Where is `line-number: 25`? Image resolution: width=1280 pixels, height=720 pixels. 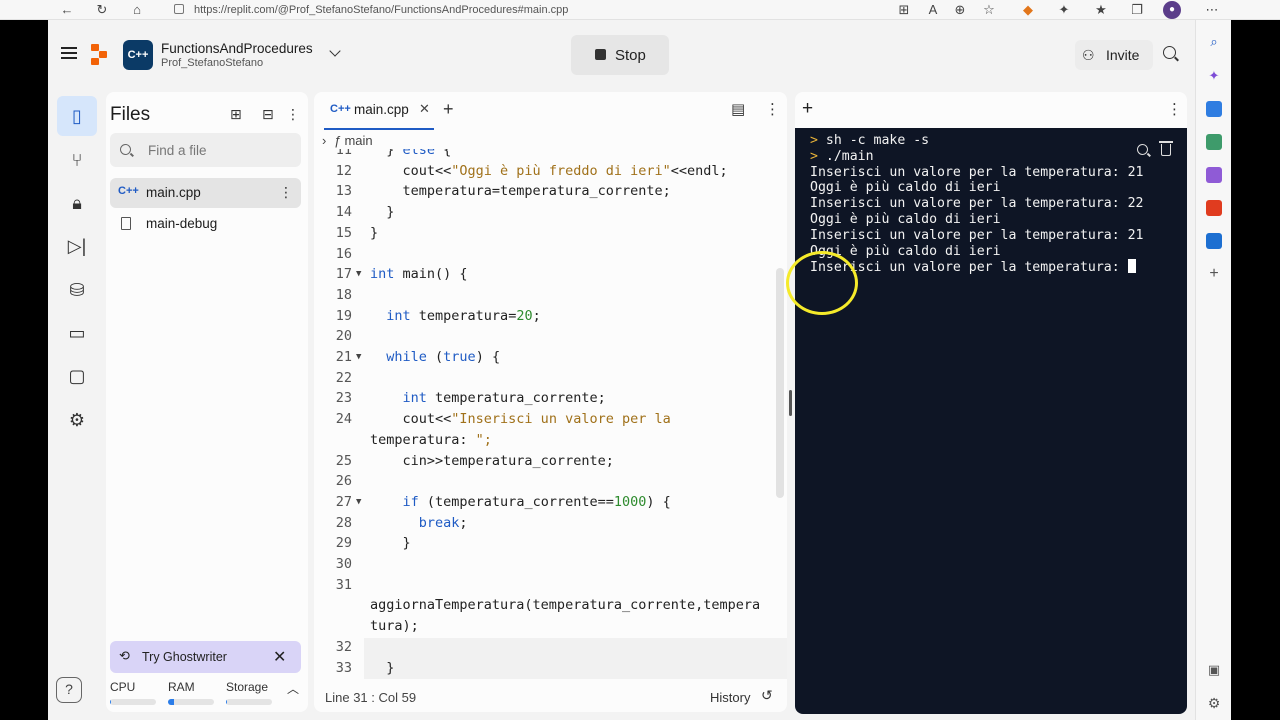 line-number: 25 is located at coordinates (343, 460).